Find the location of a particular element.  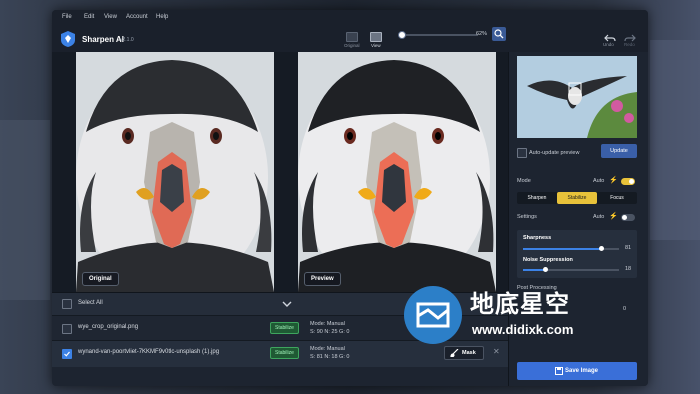

envelope-icon is located at coordinates (433, 315).